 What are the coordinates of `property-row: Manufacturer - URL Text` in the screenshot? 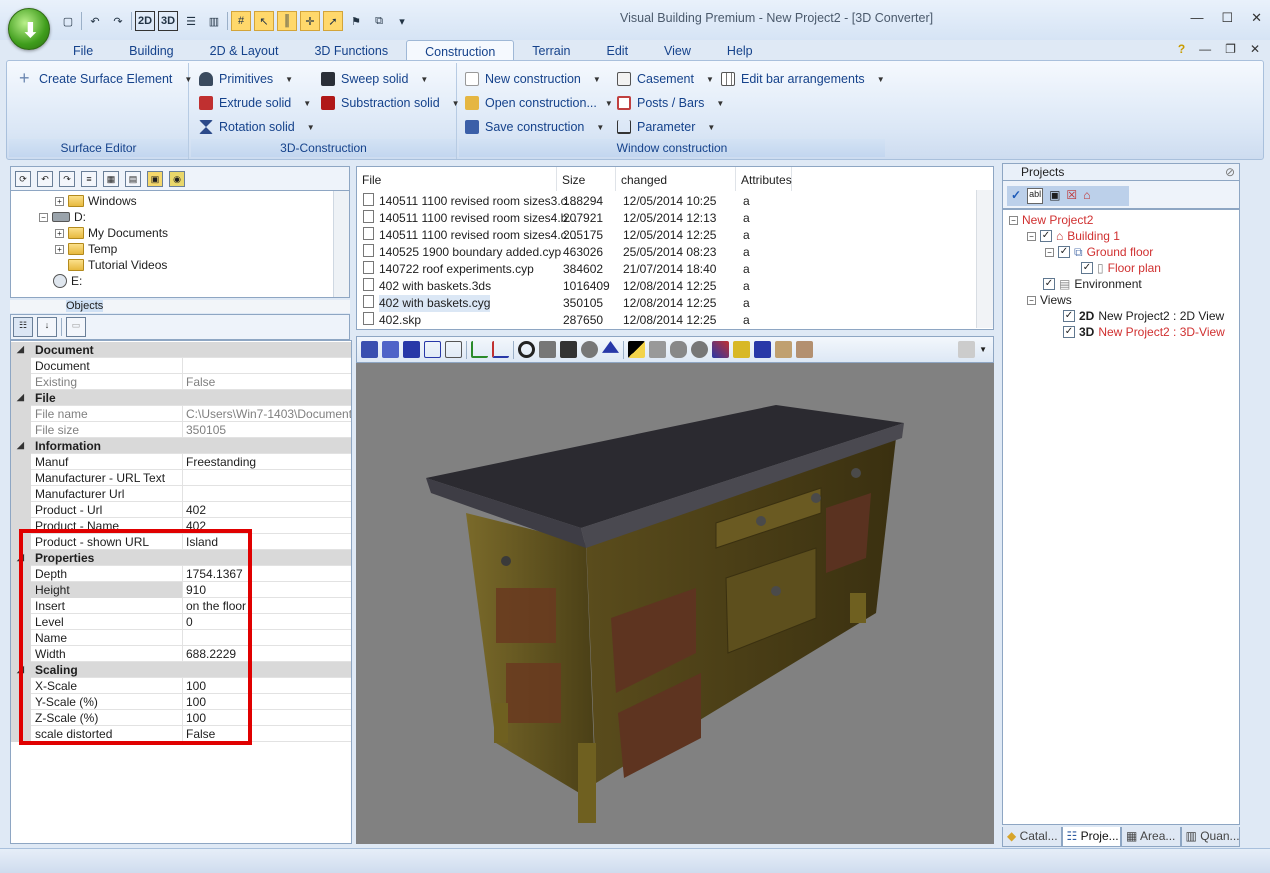 It's located at (181, 478).